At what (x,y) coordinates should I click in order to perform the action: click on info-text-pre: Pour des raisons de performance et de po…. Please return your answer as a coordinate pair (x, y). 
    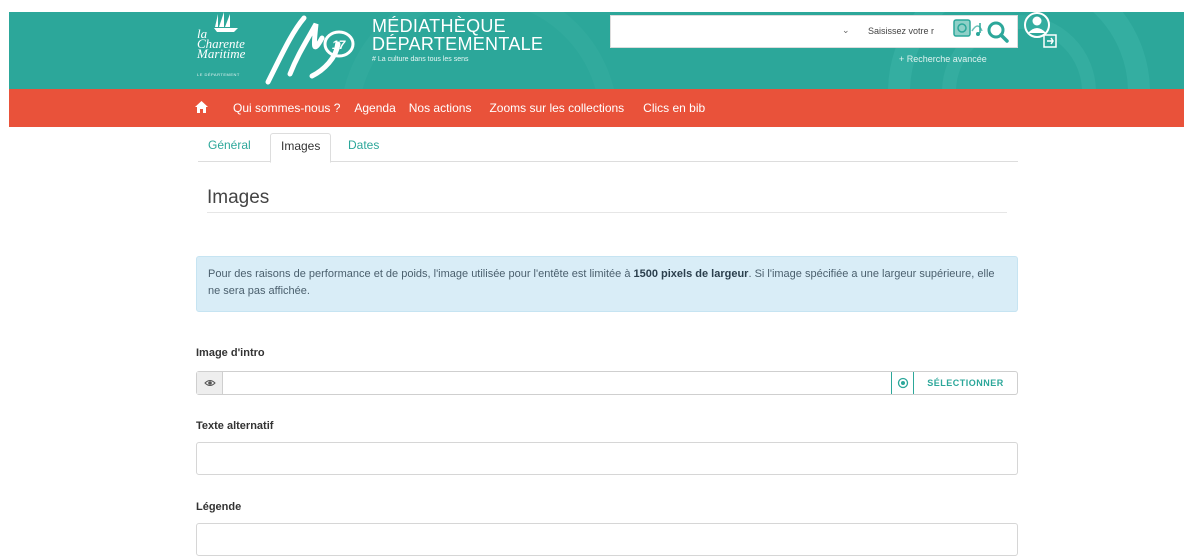
    Looking at the image, I should click on (421, 274).